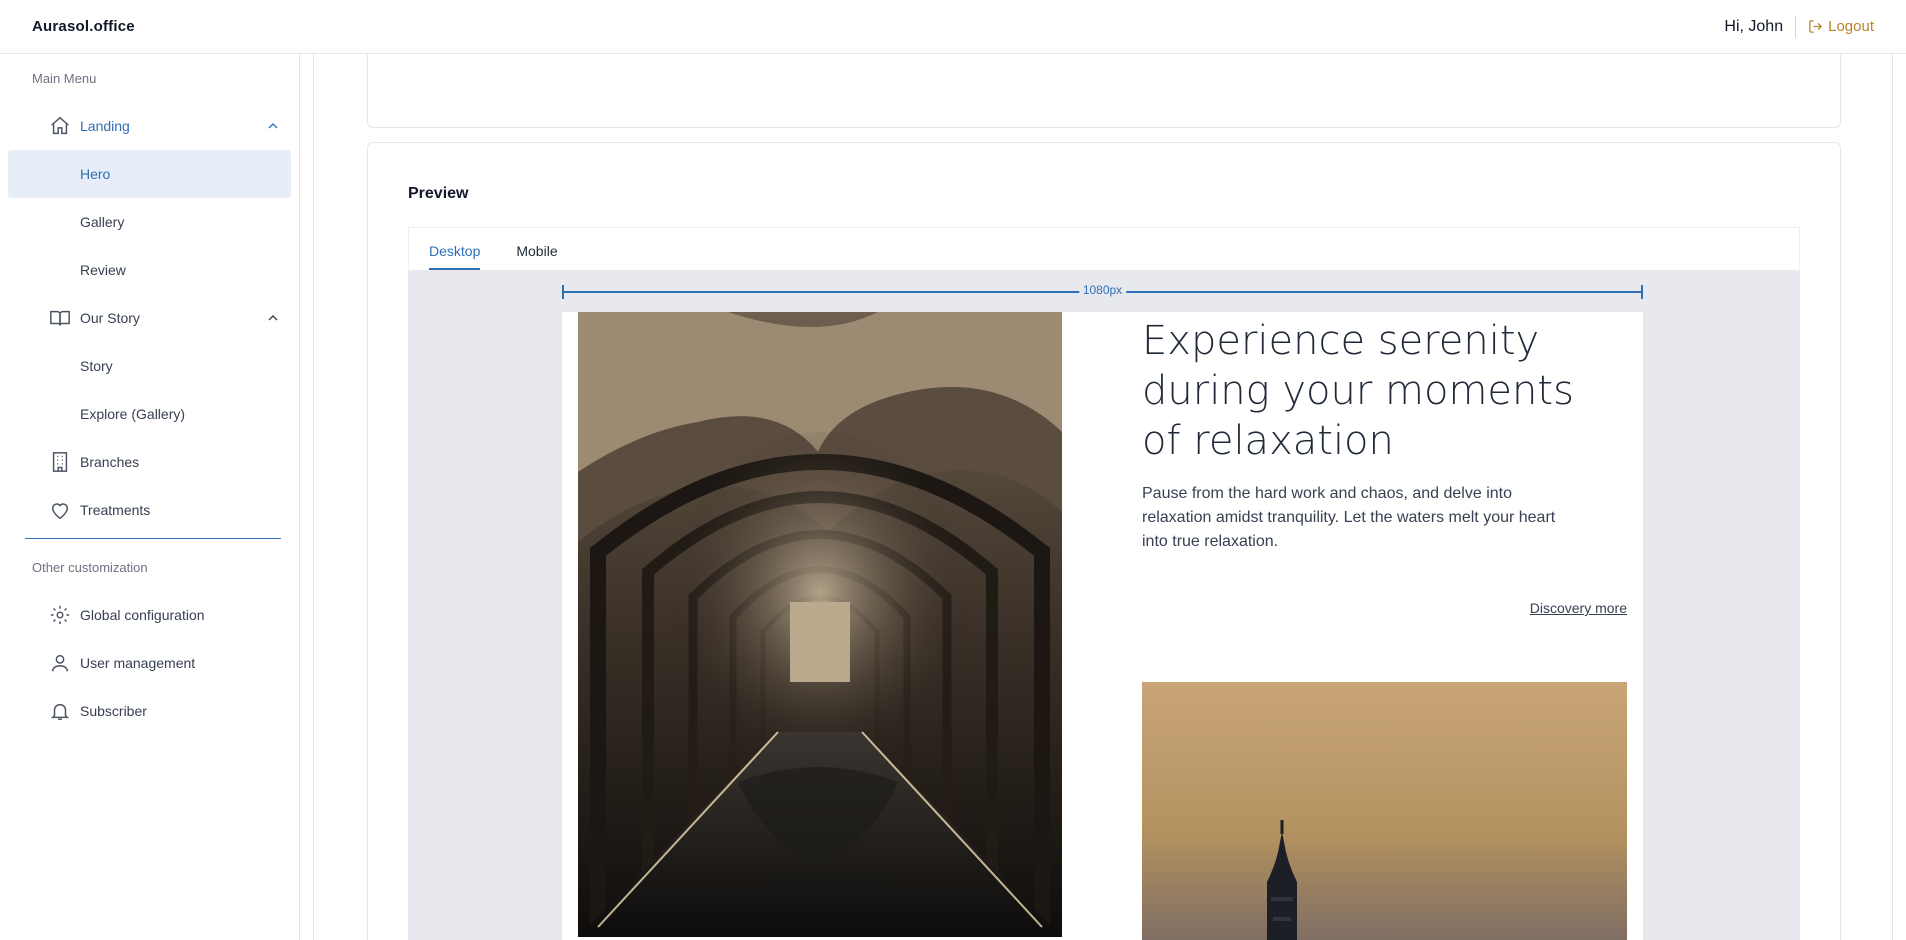 This screenshot has height=940, width=1906. Describe the element at coordinates (149, 318) in the screenshot. I see `sidebar-item-our-story: Our Story` at that location.